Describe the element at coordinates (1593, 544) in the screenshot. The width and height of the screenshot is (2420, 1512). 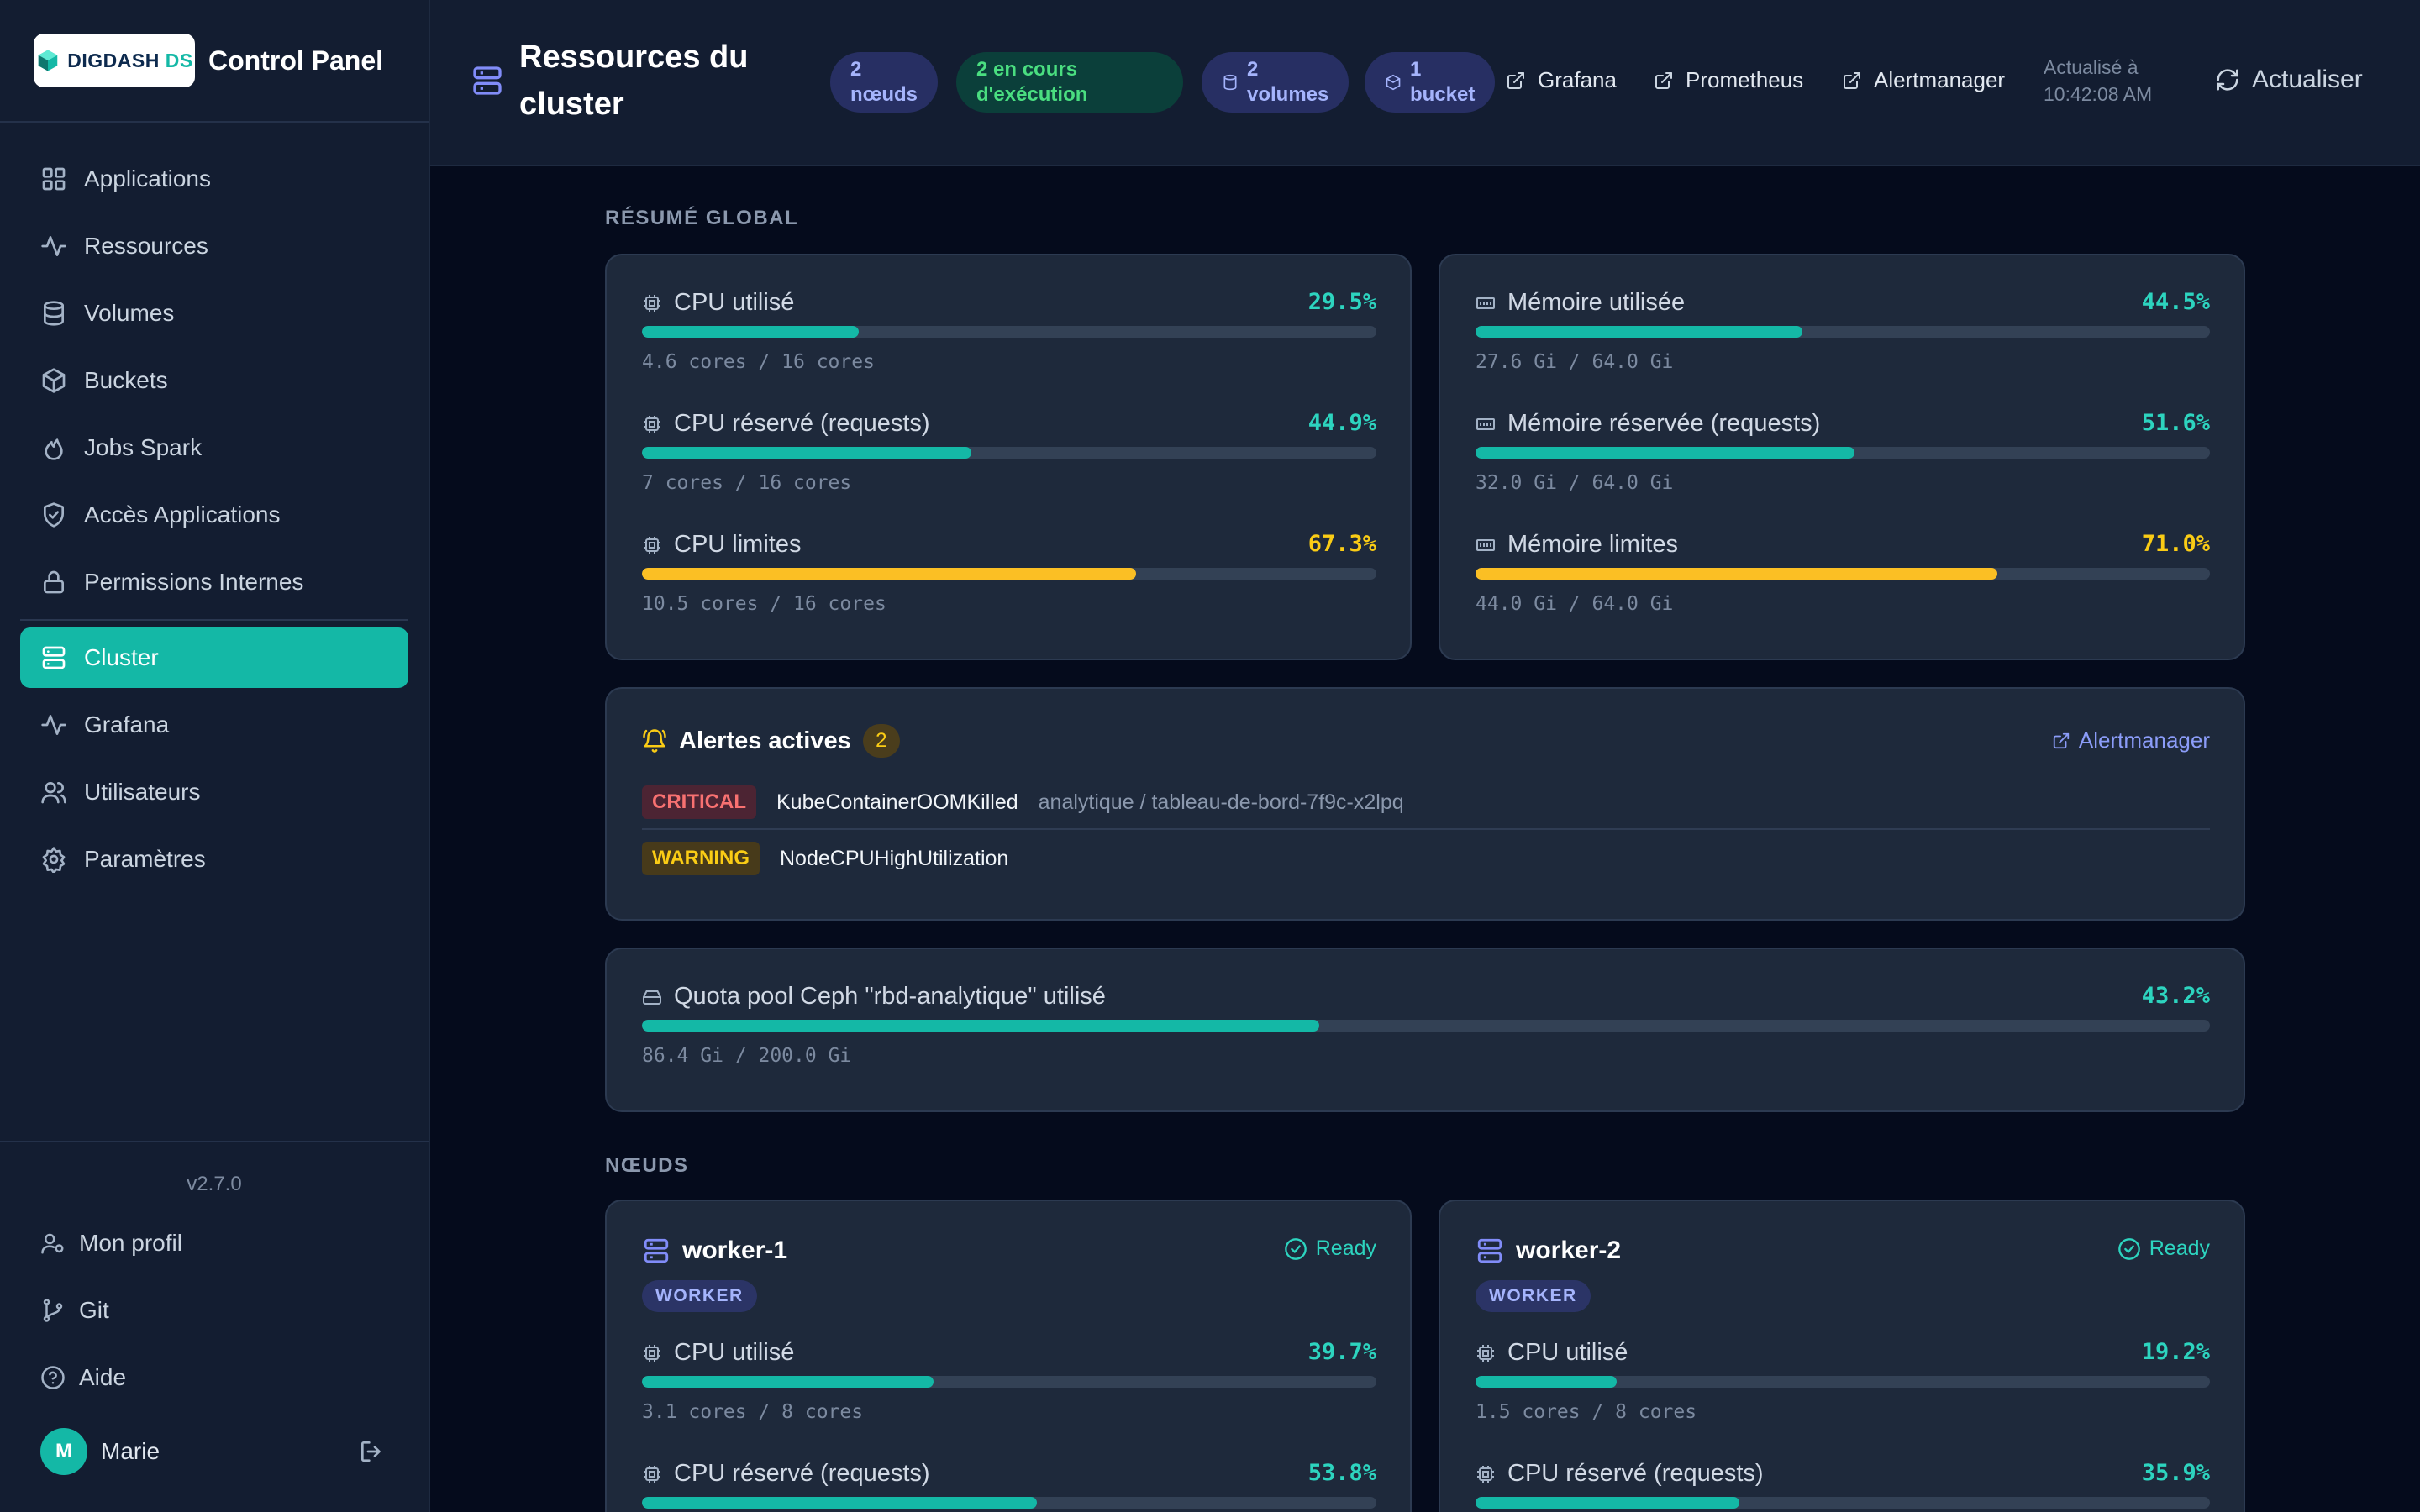
I see `metric-label: Mémoire limites` at that location.